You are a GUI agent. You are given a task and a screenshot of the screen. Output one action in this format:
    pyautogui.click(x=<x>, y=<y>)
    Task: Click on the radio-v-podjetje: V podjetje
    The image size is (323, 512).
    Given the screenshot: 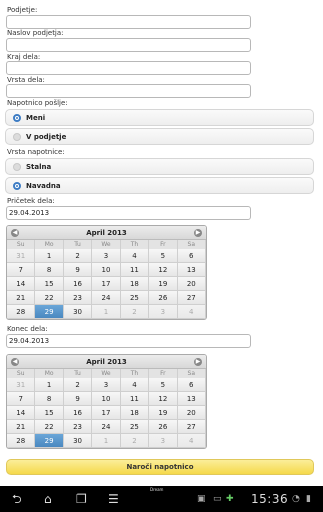 What is the action you would take?
    pyautogui.click(x=159, y=136)
    